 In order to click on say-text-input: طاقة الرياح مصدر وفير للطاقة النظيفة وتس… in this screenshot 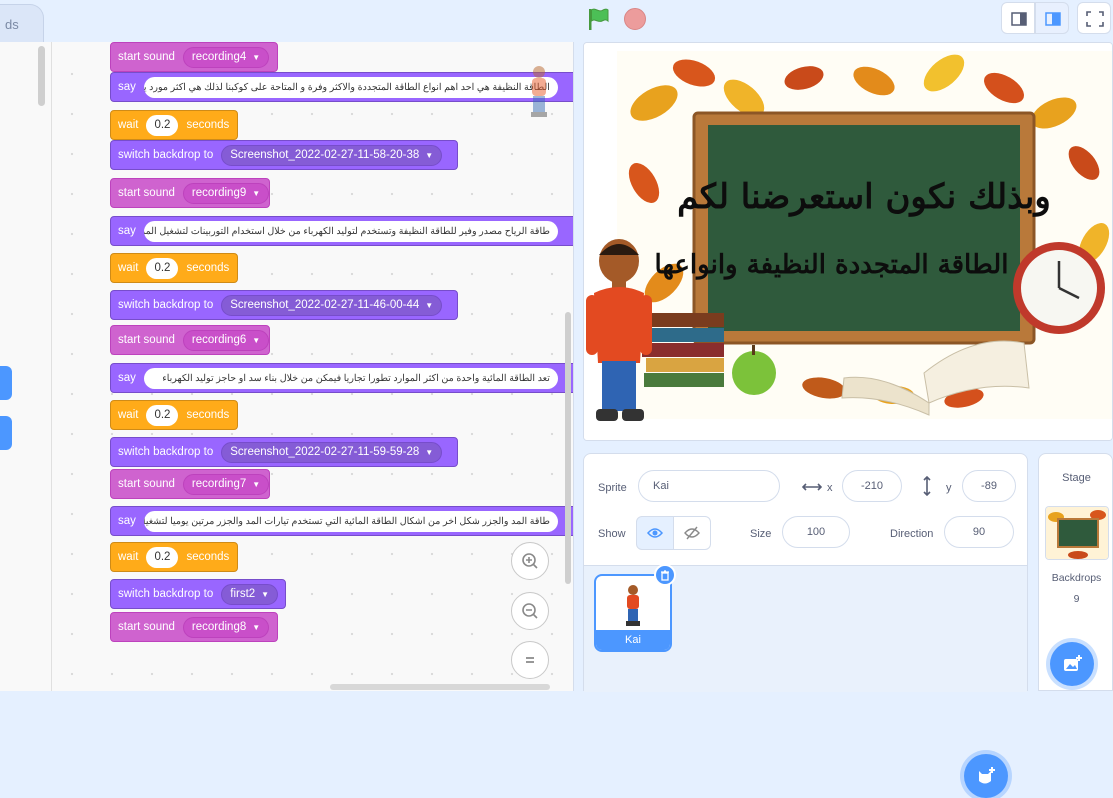, I will do `click(350, 231)`.